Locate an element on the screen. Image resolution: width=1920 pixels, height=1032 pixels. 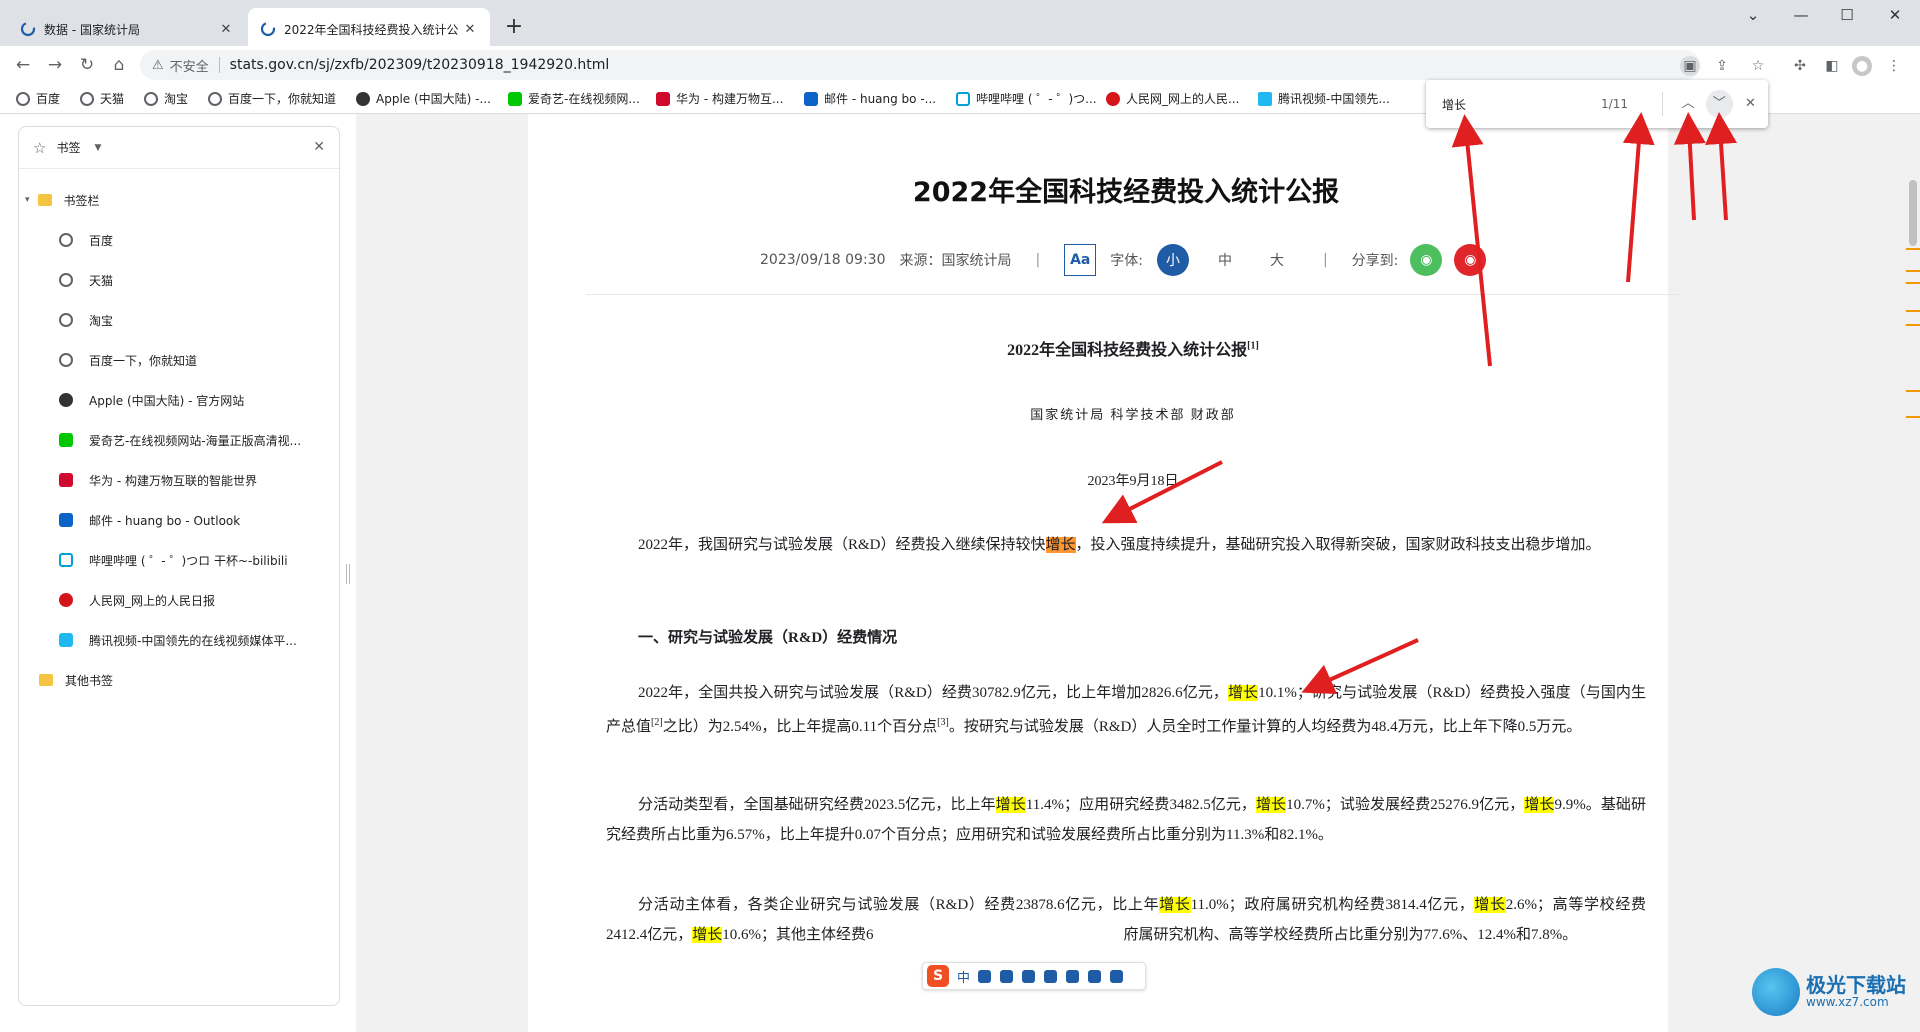
find-in-page-bar: 增长 1/11 ︿ ﹀ ✕ is located at coordinates (1597, 104).